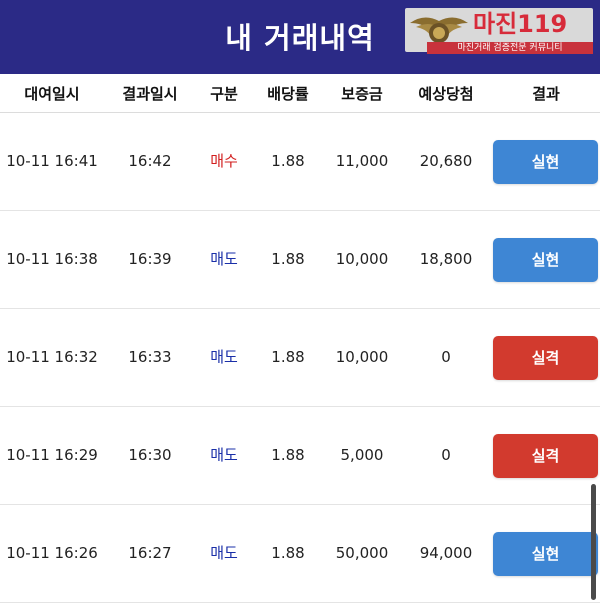 The image size is (600, 603). I want to click on column-result: 결과, so click(546, 94).